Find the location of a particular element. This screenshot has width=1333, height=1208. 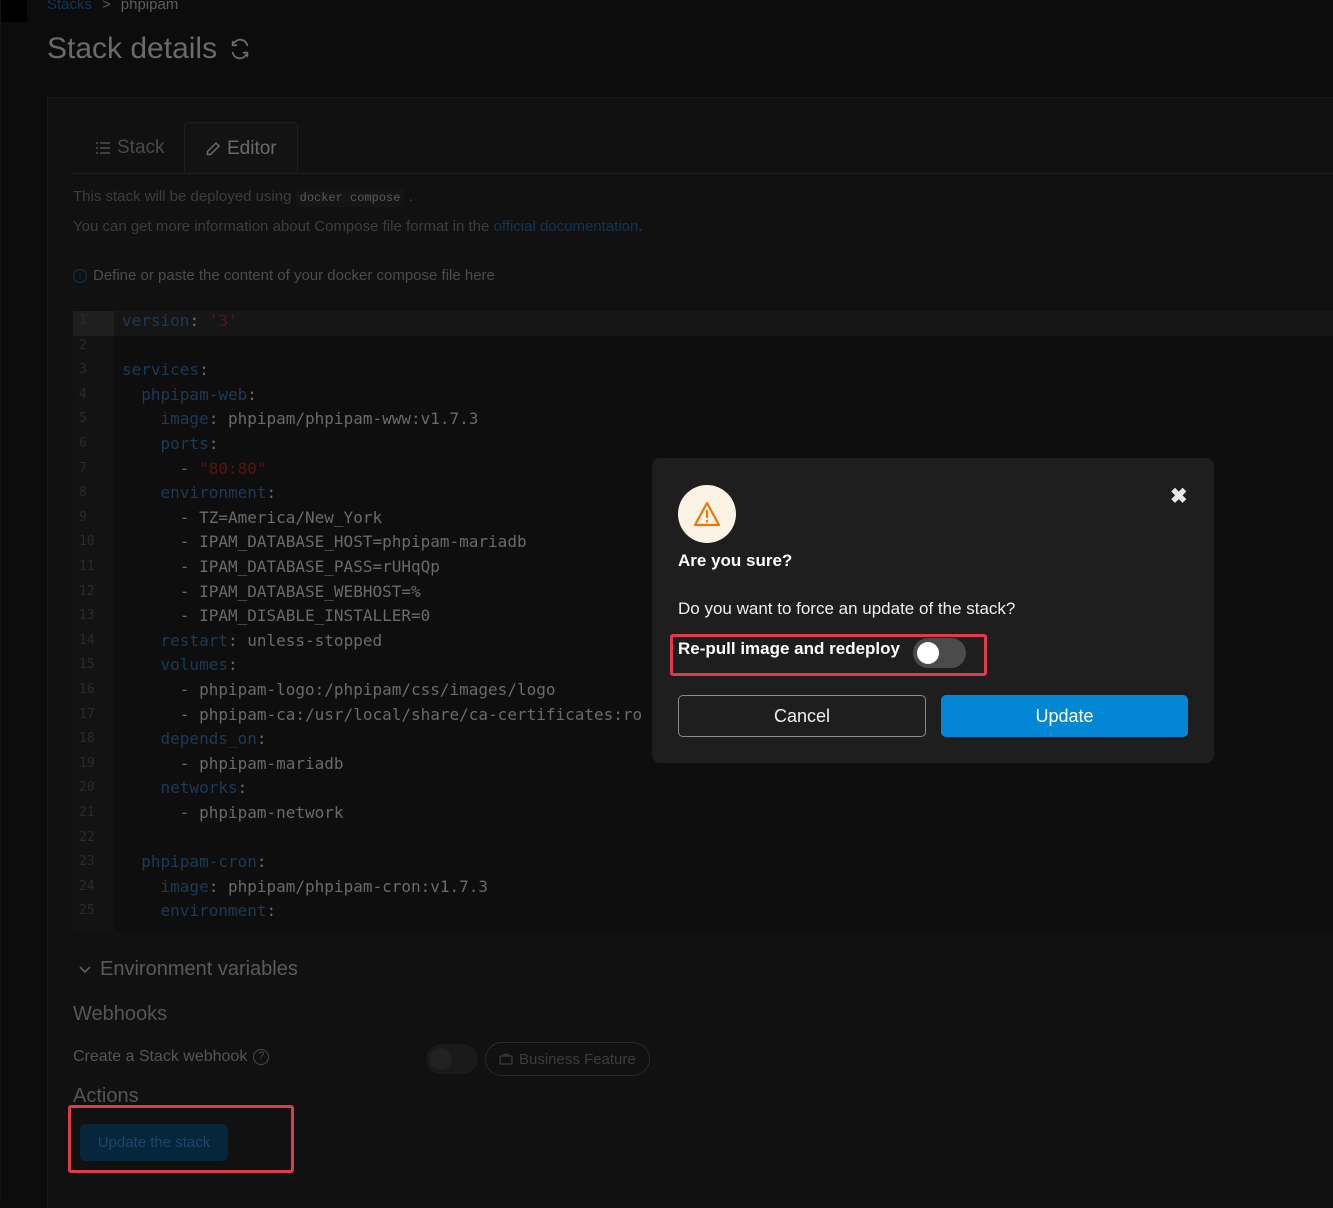

line-number: 7 is located at coordinates (83, 468).